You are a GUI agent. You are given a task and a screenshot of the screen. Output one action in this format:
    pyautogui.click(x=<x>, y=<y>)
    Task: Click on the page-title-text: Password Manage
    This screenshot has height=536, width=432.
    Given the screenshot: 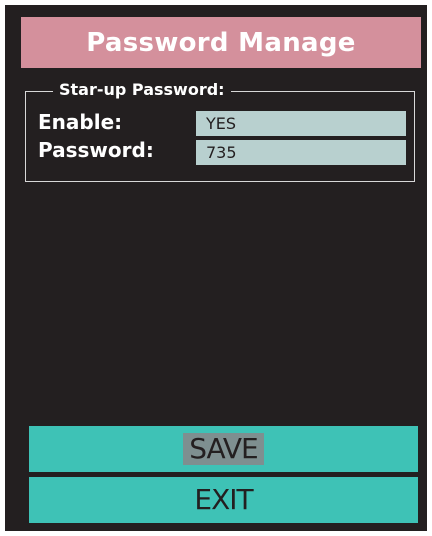 What is the action you would take?
    pyautogui.click(x=221, y=42)
    